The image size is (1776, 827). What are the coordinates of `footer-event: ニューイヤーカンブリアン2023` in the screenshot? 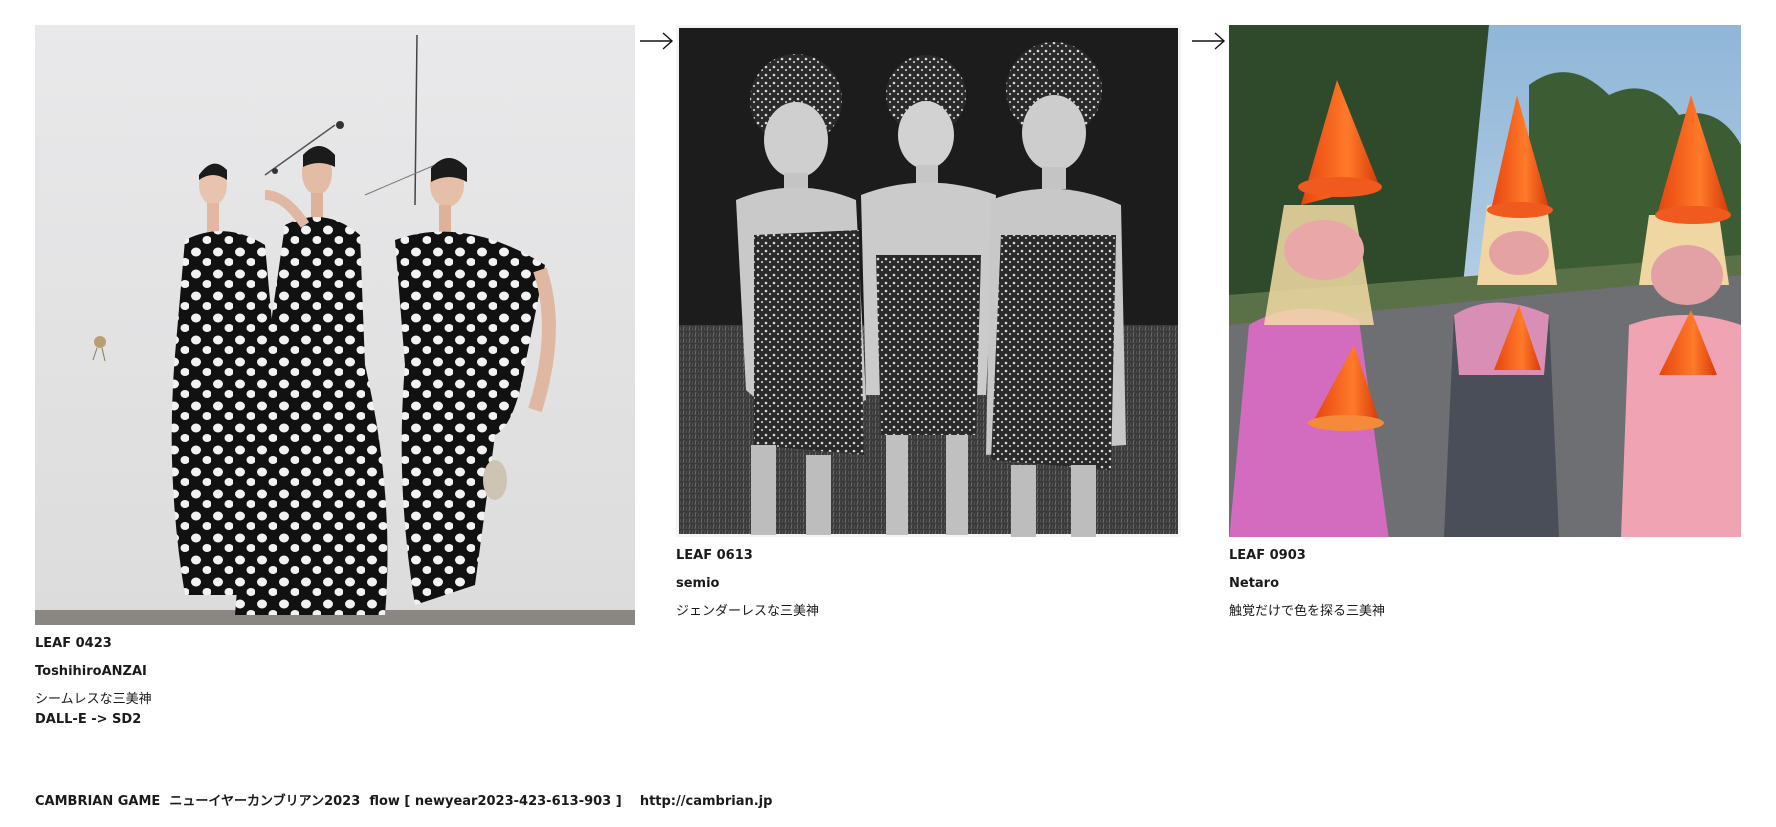 It's located at (265, 801).